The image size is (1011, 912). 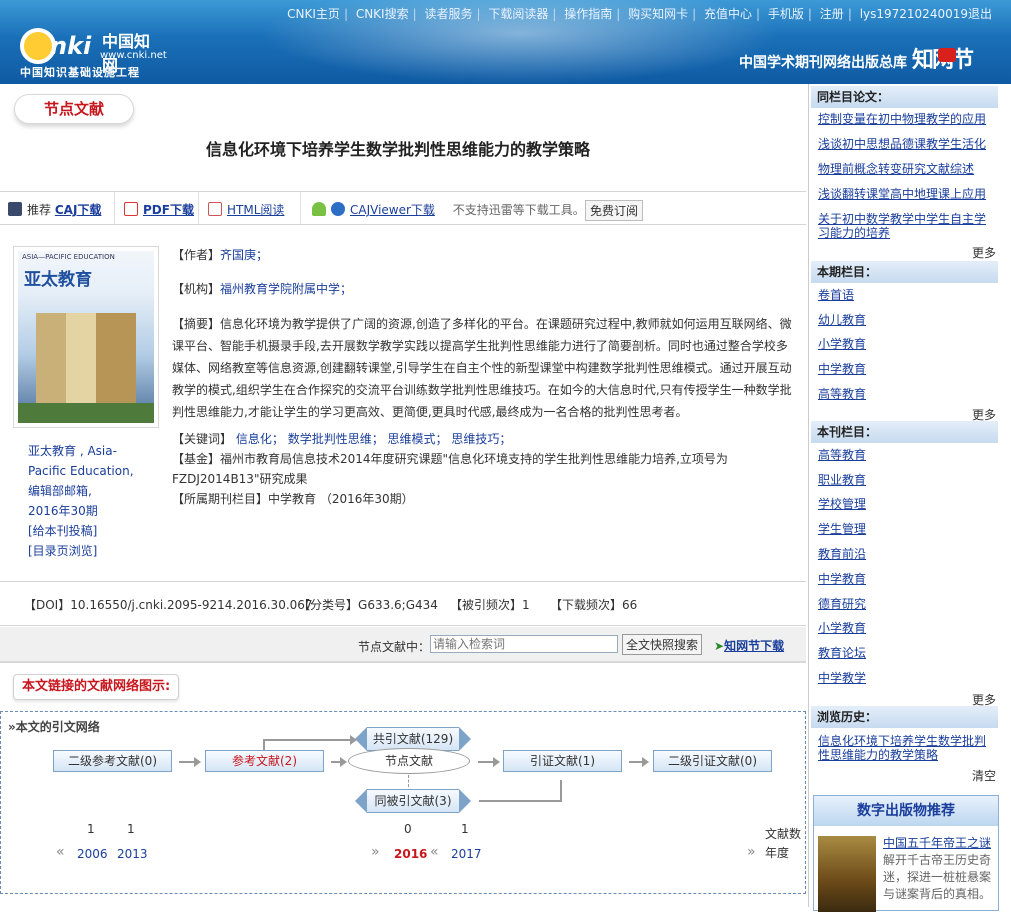 I want to click on html-read-link: HTML阅读, so click(x=255, y=210).